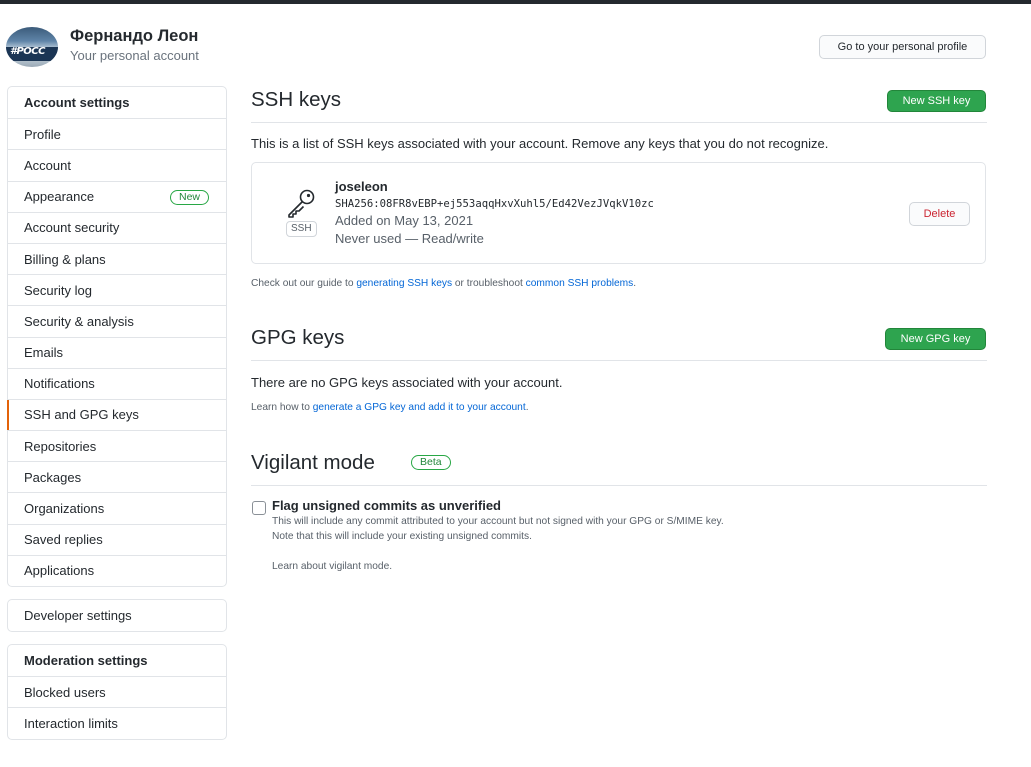  I want to click on user-name: Фернандо Леон, so click(134, 36).